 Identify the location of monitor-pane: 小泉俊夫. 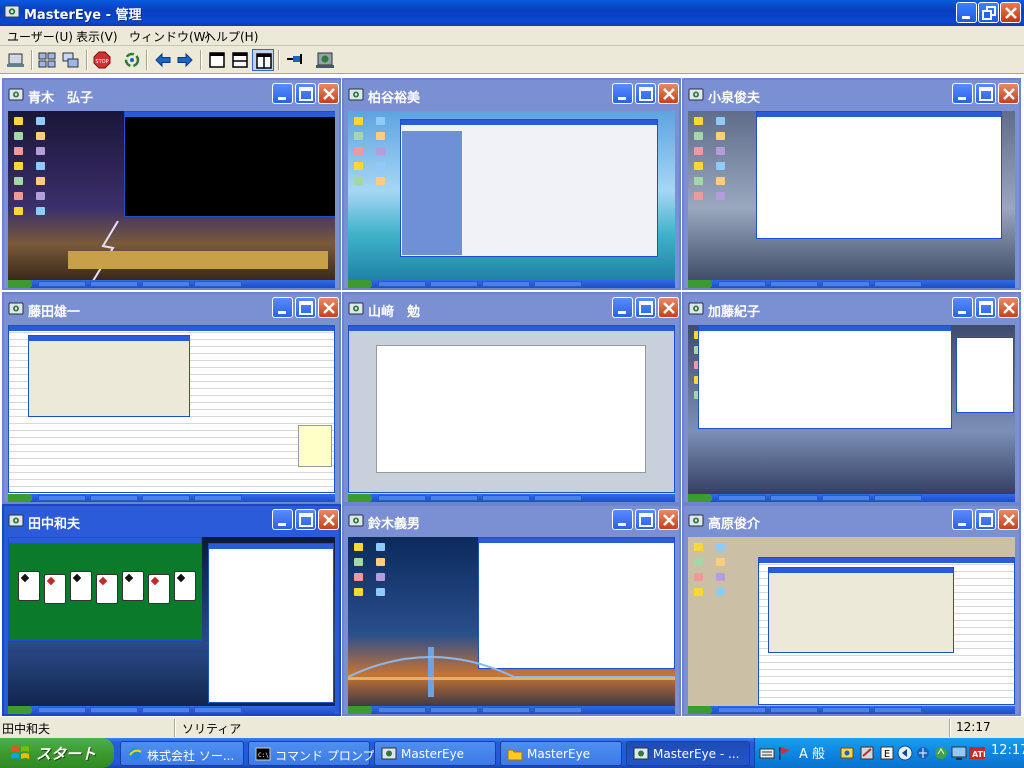
(851, 184).